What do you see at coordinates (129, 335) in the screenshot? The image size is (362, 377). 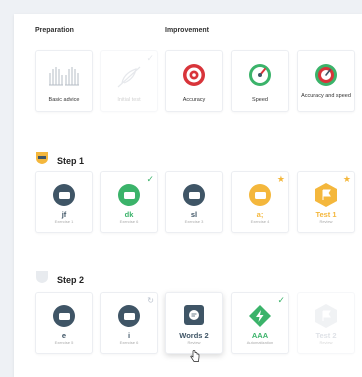 I see `exercise-name: i` at bounding box center [129, 335].